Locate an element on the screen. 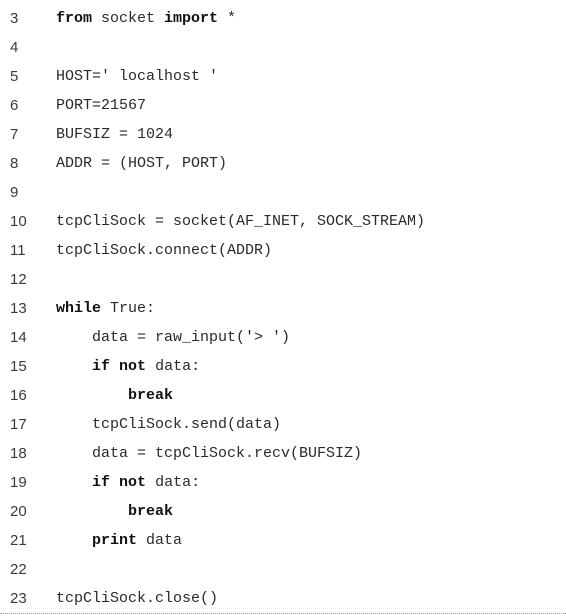  line-number: 21 is located at coordinates (18, 540).